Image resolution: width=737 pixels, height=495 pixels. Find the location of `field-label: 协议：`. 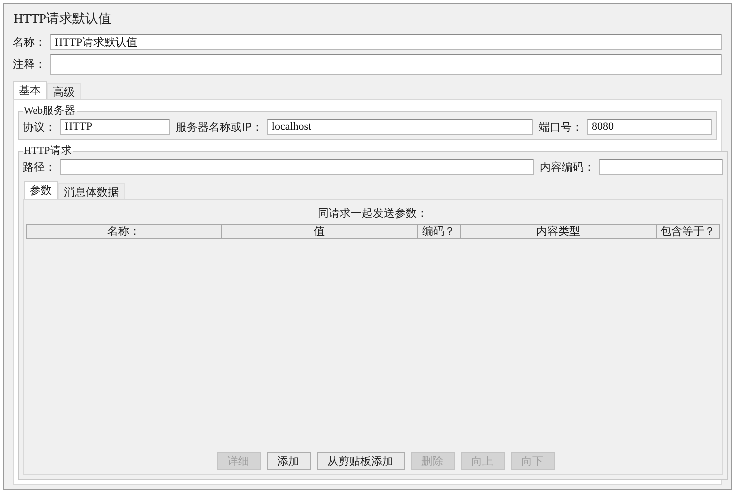

field-label: 协议： is located at coordinates (39, 127).